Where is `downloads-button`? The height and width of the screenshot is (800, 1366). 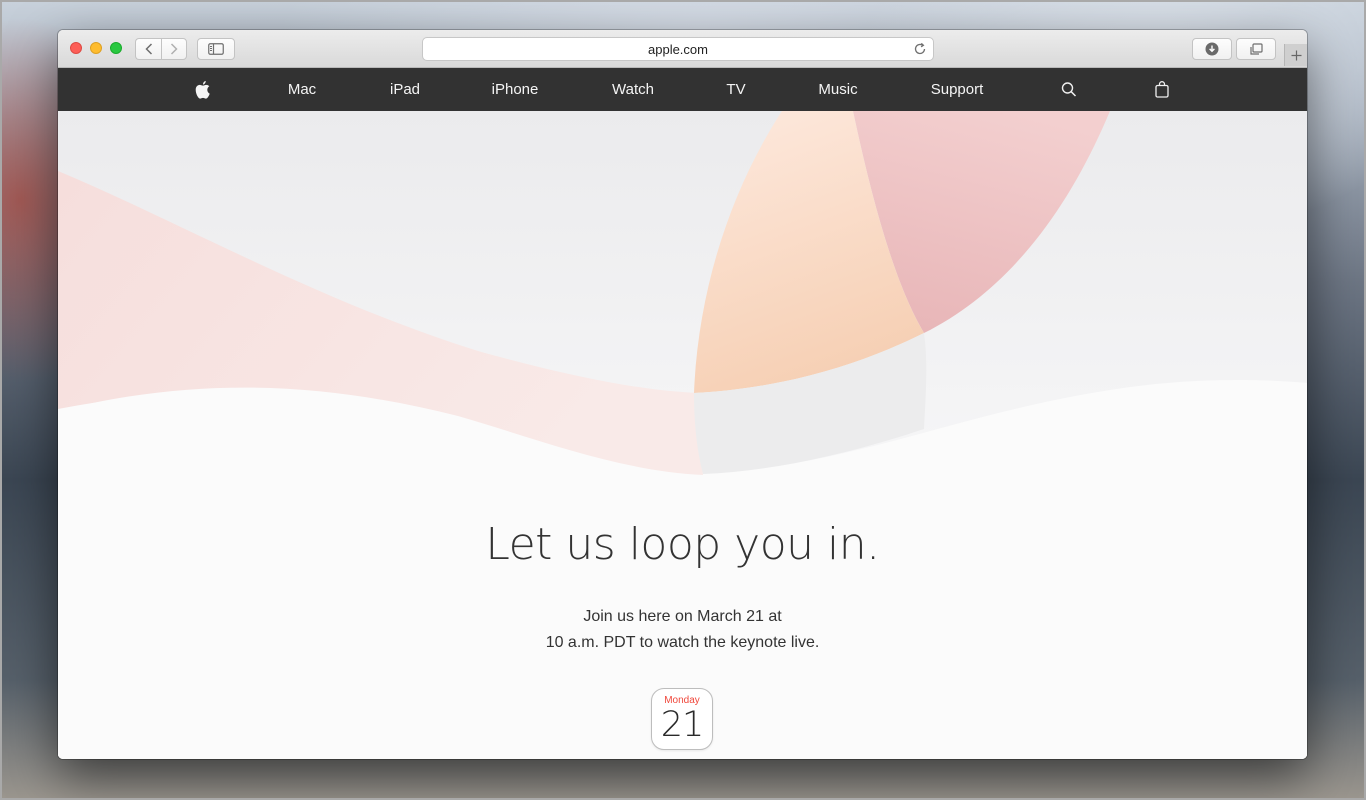
downloads-button is located at coordinates (1212, 49).